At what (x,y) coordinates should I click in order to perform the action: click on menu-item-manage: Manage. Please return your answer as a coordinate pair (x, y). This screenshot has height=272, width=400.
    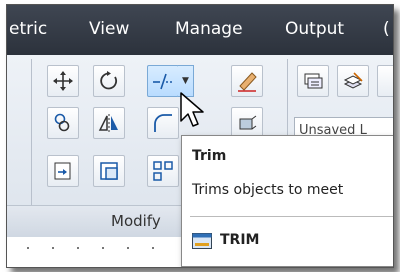
    Looking at the image, I should click on (209, 29).